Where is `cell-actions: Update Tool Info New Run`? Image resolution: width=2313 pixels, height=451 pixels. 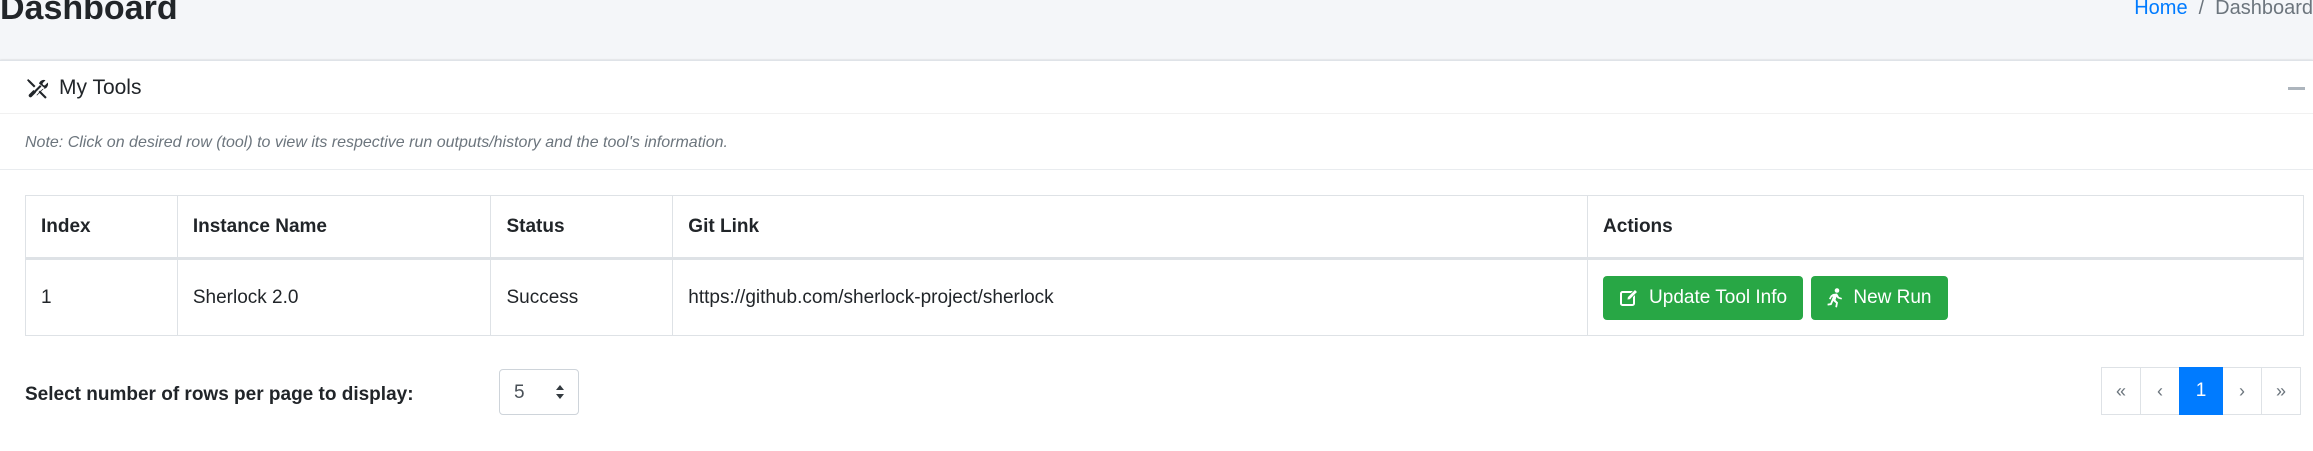 cell-actions: Update Tool Info New Run is located at coordinates (1945, 297).